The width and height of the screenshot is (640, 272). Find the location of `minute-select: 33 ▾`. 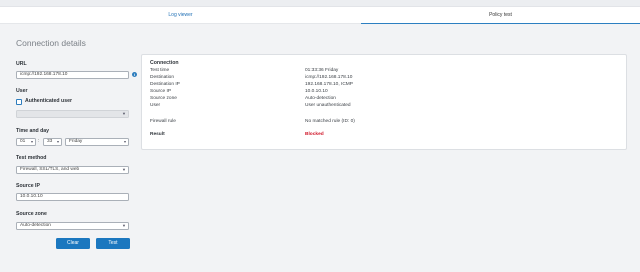

minute-select: 33 ▾ is located at coordinates (52, 142).